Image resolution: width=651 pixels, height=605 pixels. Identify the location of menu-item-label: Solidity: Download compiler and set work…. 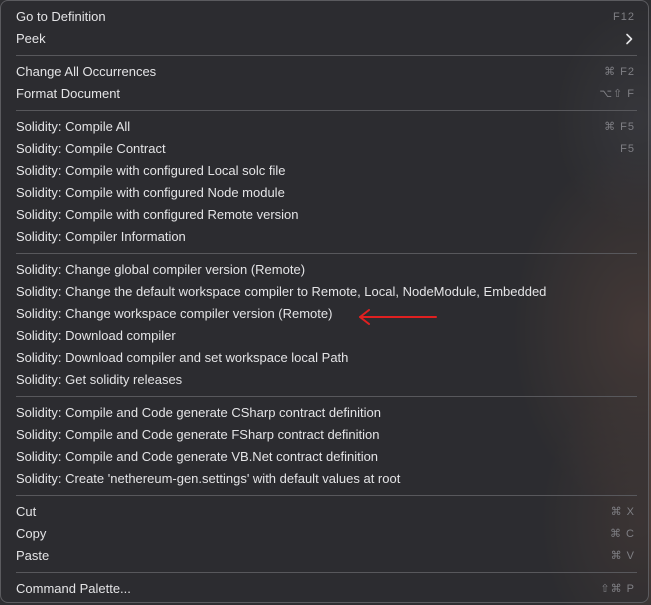
(182, 357).